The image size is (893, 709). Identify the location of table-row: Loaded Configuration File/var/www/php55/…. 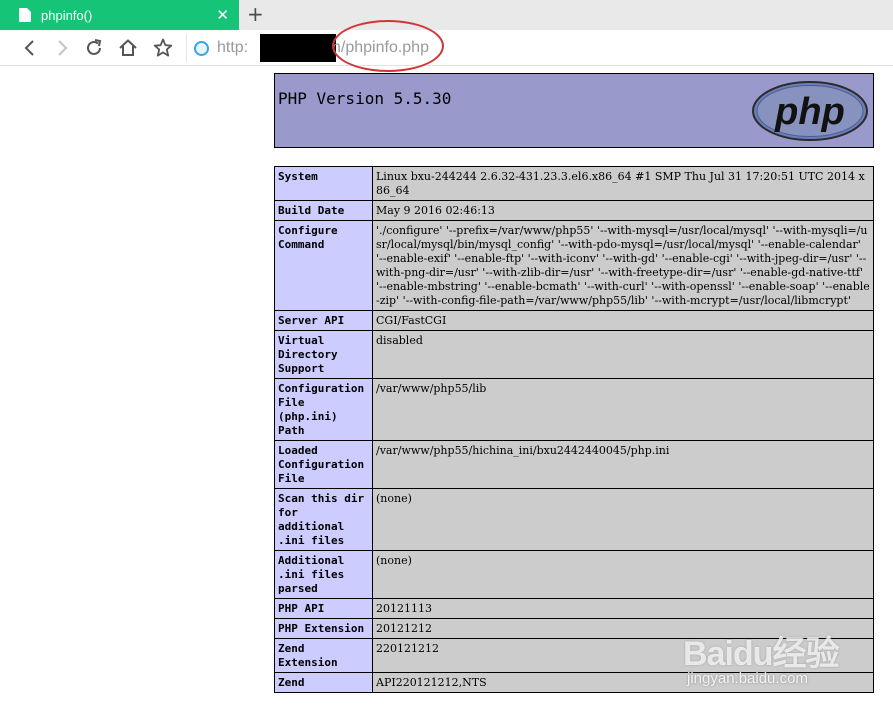
(574, 464).